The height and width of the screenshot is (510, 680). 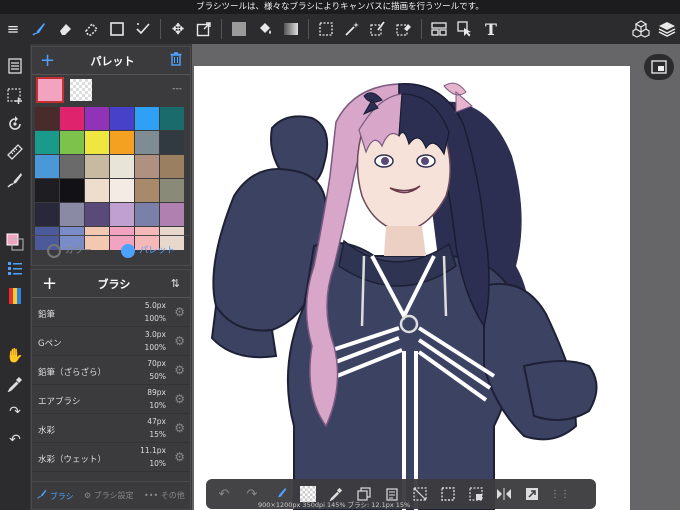 What do you see at coordinates (47, 60) in the screenshot?
I see `add-palette-button: +` at bounding box center [47, 60].